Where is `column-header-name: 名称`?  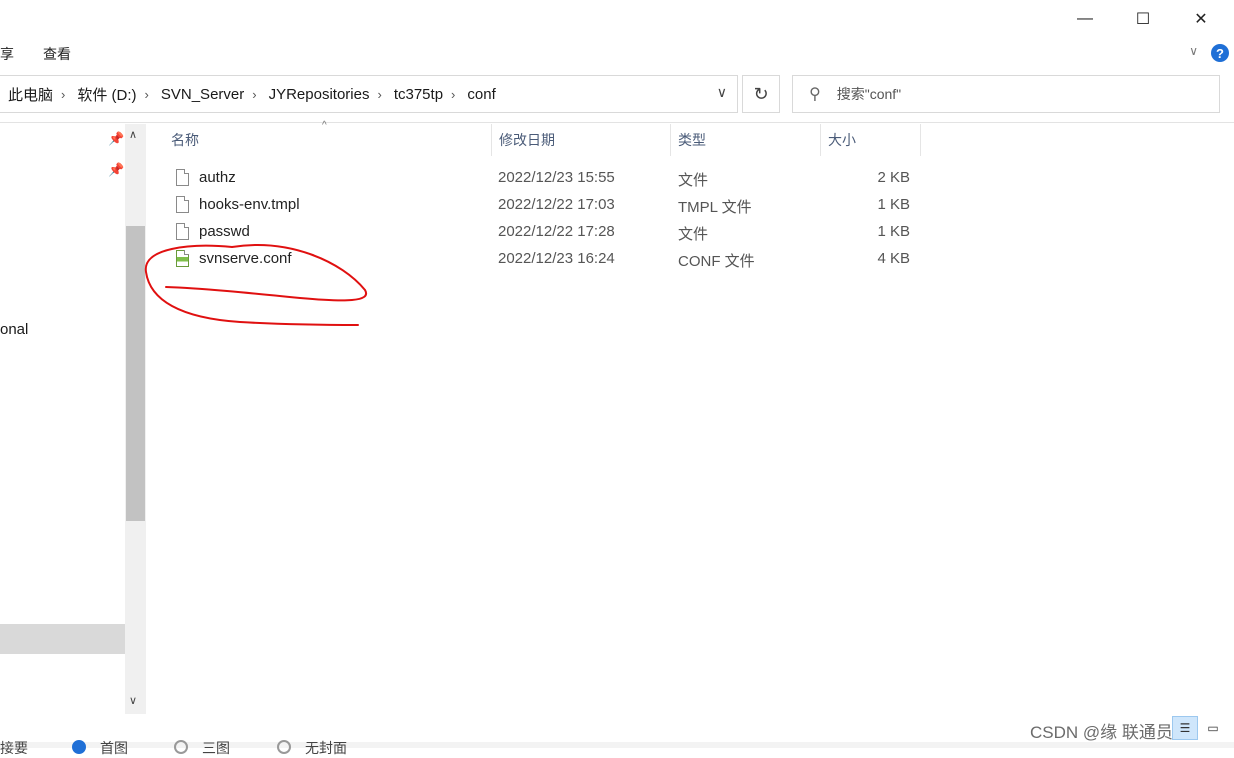 column-header-name: 名称 is located at coordinates (327, 140).